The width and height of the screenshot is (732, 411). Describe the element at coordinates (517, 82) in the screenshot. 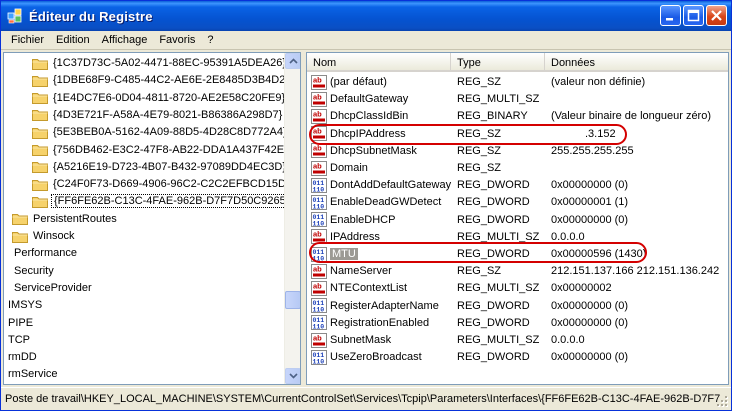

I see `table-row: ab (par défaut) REG_SZ (valeur non définie)` at that location.